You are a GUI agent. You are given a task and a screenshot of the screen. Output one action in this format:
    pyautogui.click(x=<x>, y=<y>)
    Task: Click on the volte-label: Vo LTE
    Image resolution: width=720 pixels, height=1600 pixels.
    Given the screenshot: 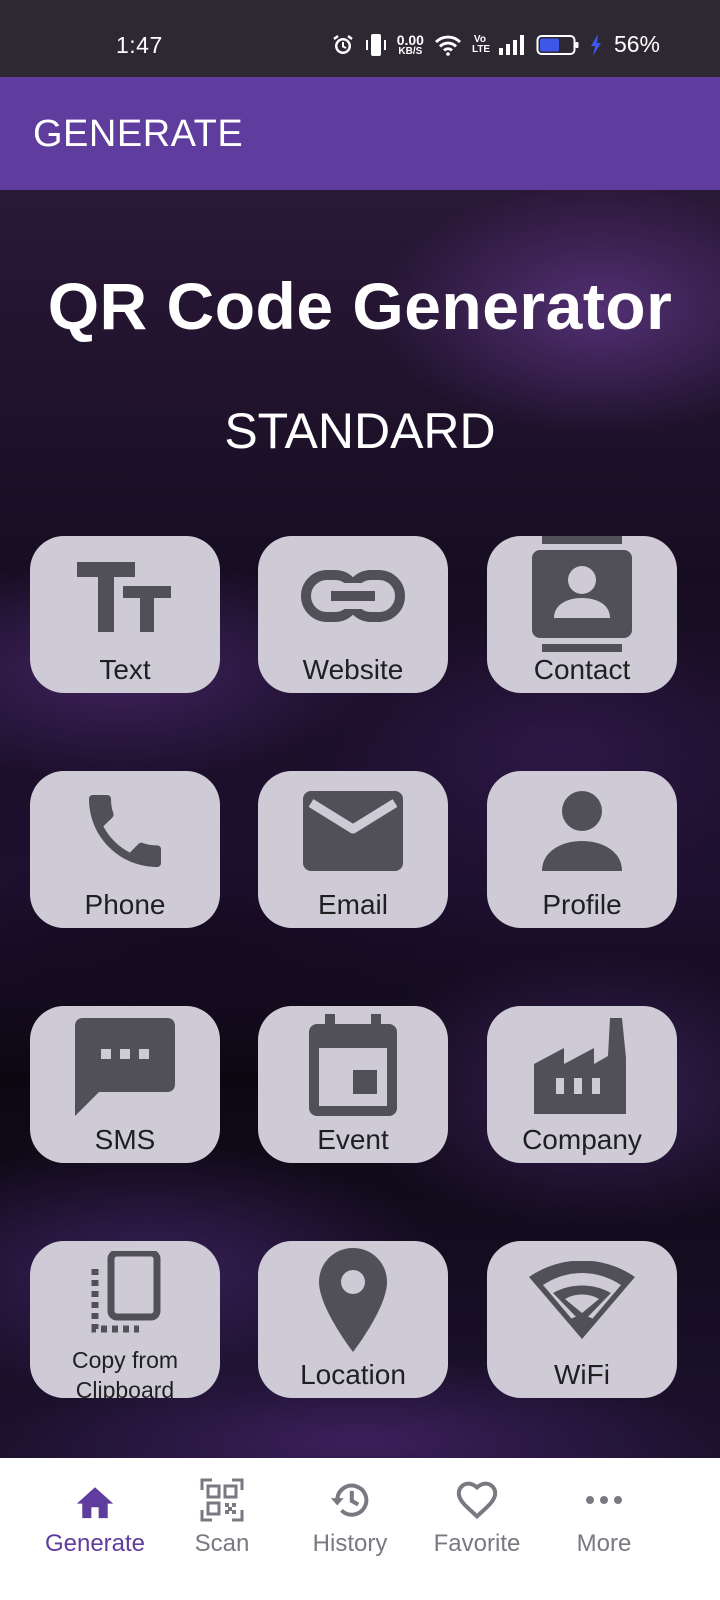 What is the action you would take?
    pyautogui.click(x=481, y=44)
    